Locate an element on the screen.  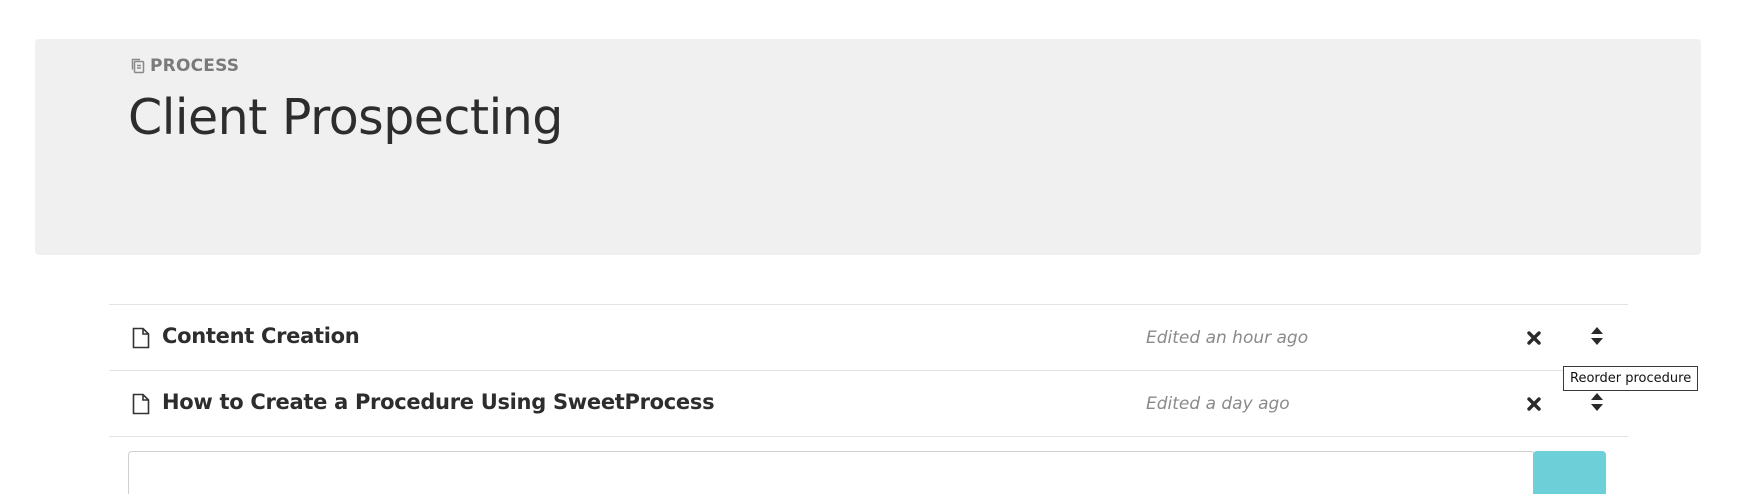
process-kicker: PROCESS is located at coordinates (184, 66).